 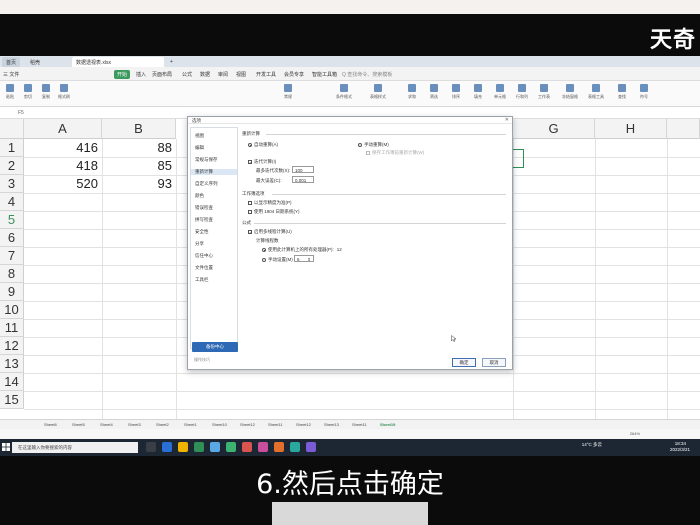 I want to click on cancel-button: 取消, so click(x=494, y=362).